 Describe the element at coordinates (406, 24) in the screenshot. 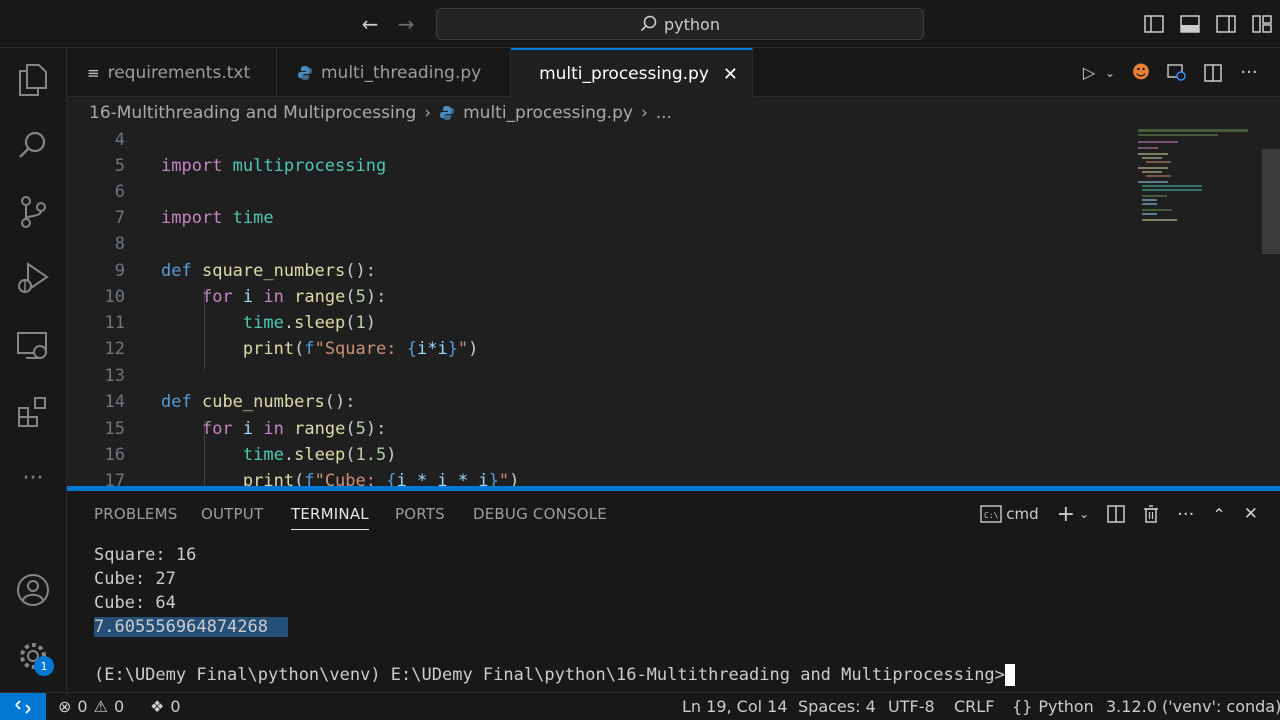

I see `forward-arrow-icon: →` at that location.